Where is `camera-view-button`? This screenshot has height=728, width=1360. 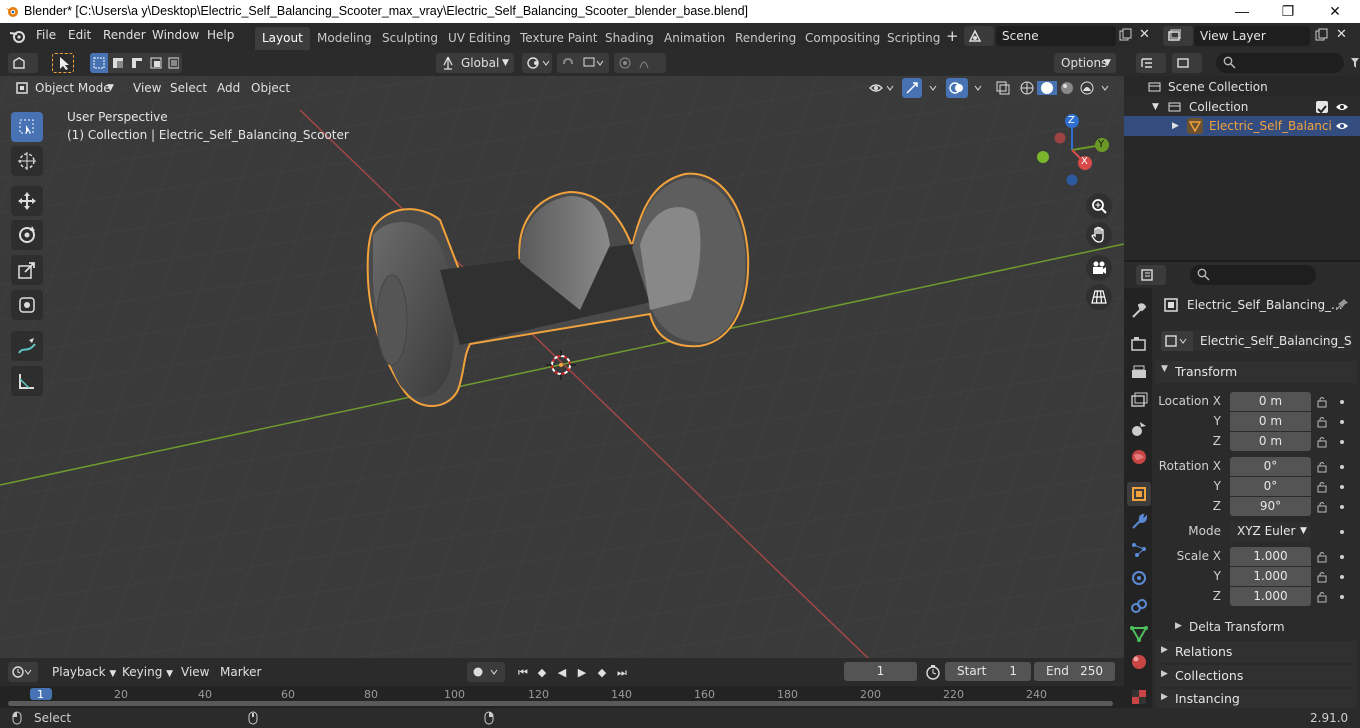 camera-view-button is located at coordinates (1099, 268).